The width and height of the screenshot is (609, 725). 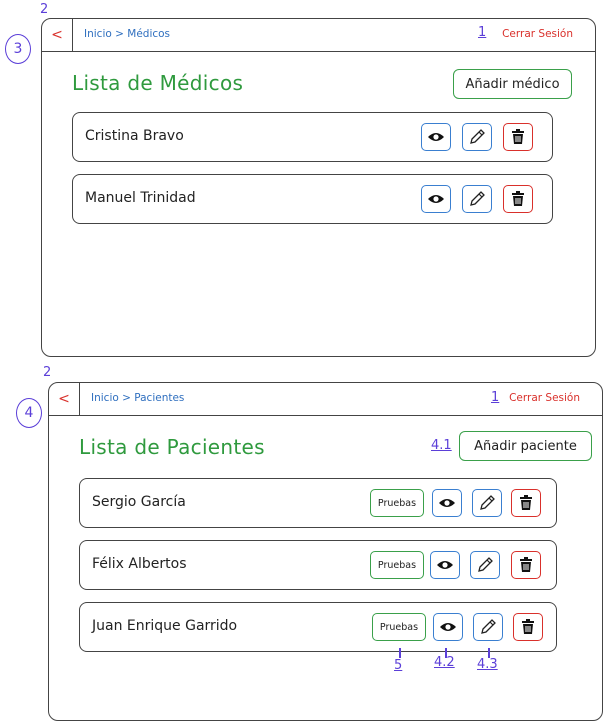 I want to click on annotation-4-1: 4.1, so click(x=441, y=445).